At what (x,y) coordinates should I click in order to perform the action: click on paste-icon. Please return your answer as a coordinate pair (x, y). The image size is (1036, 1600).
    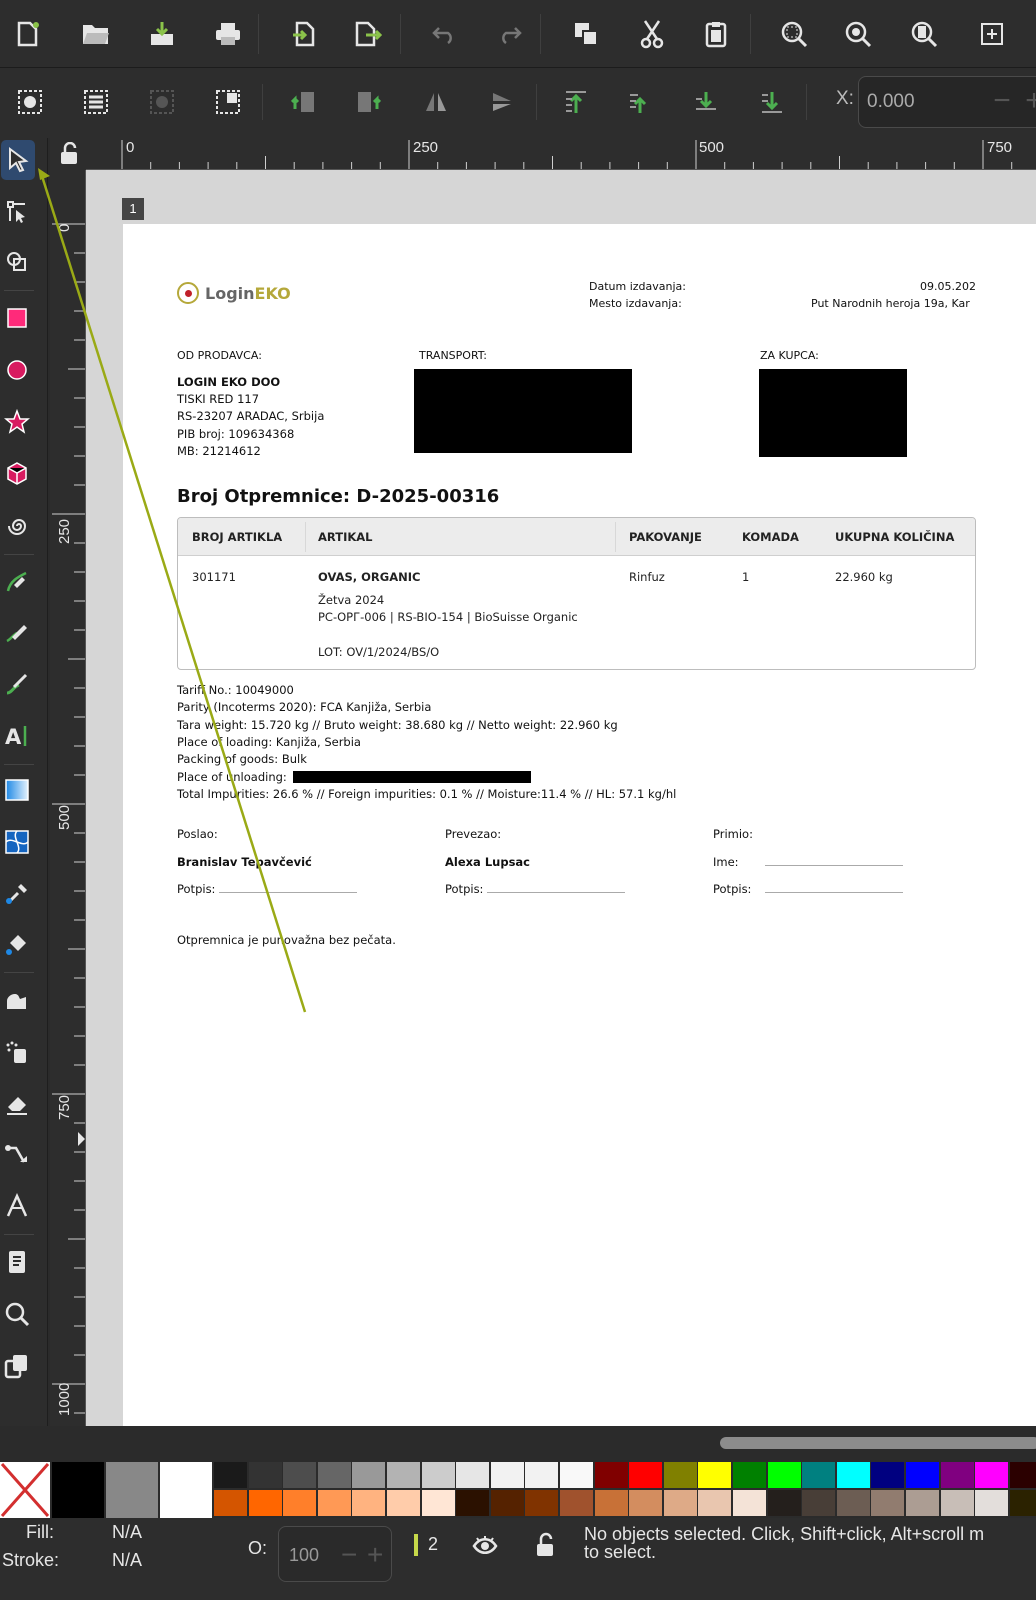
    Looking at the image, I should click on (716, 34).